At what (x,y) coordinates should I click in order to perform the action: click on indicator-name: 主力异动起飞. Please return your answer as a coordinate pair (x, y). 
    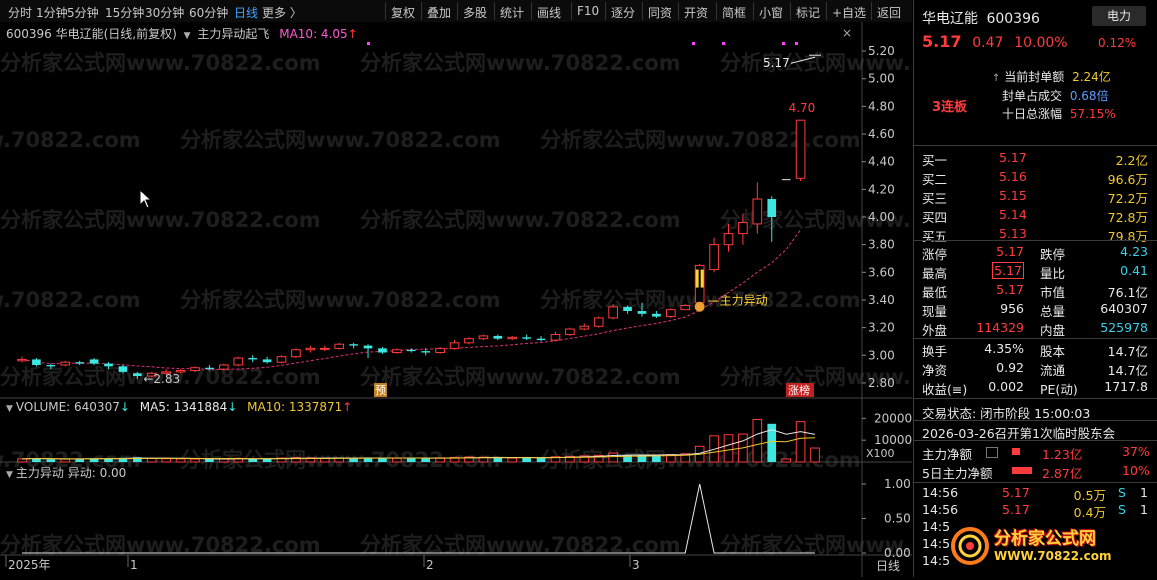
    Looking at the image, I should click on (233, 34).